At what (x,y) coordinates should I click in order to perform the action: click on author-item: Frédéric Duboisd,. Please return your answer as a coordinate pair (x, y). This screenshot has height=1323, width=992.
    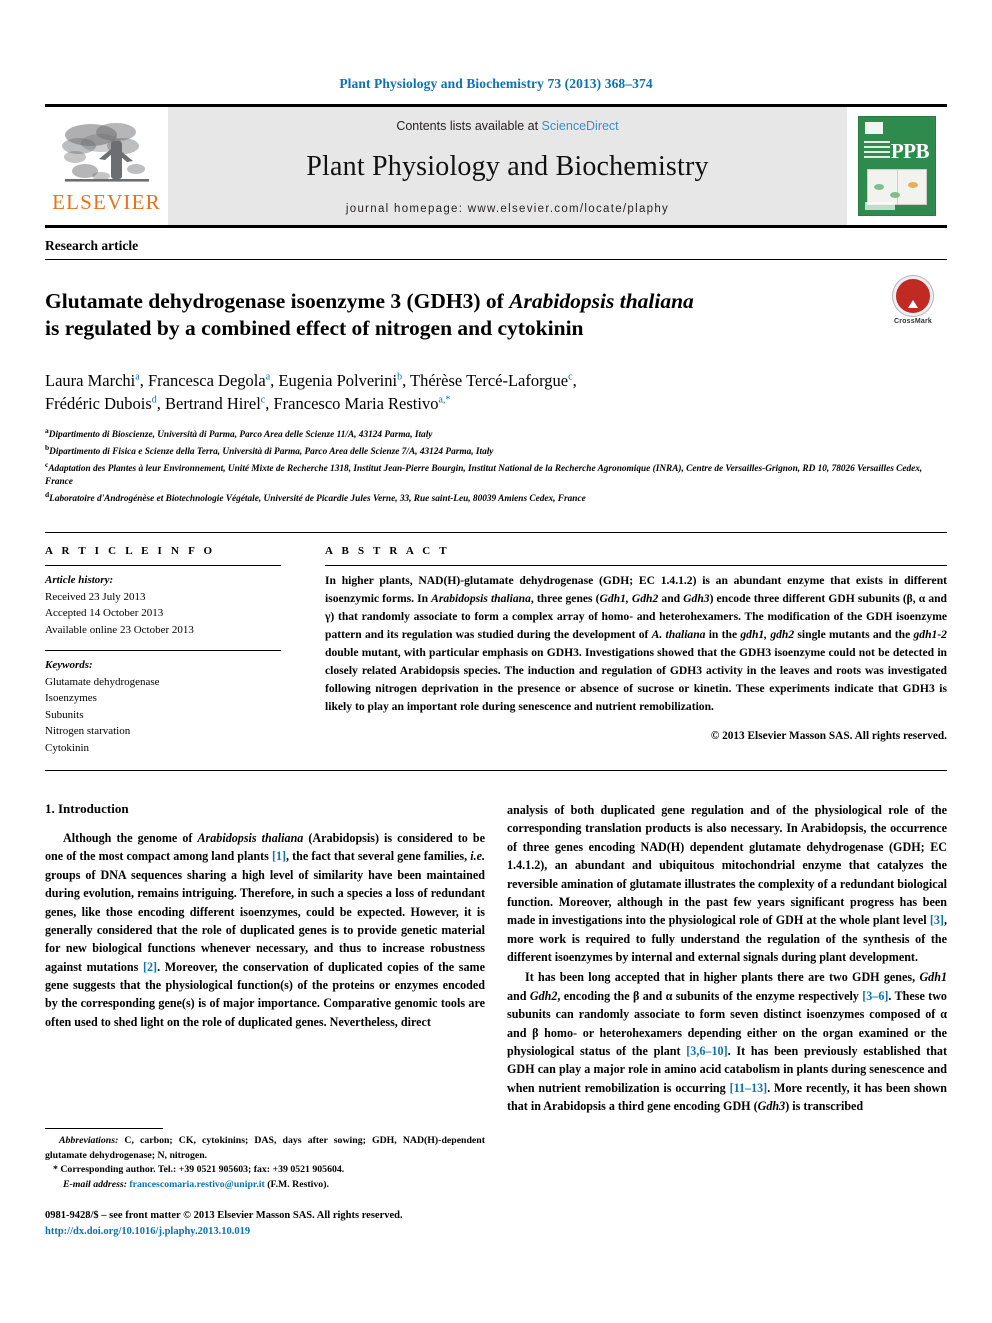
    Looking at the image, I should click on (105, 403).